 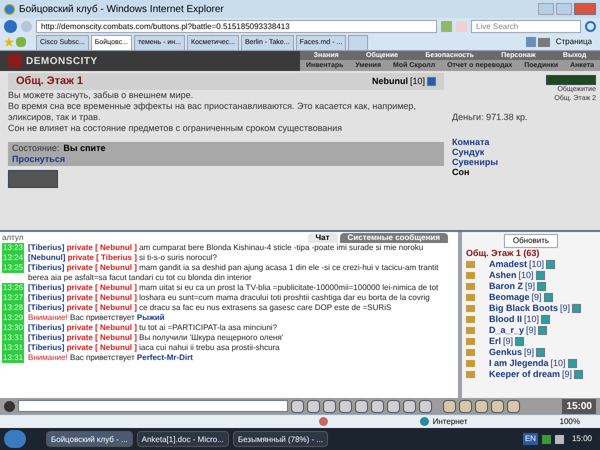 What do you see at coordinates (10, 26) in the screenshot?
I see `back-button` at bounding box center [10, 26].